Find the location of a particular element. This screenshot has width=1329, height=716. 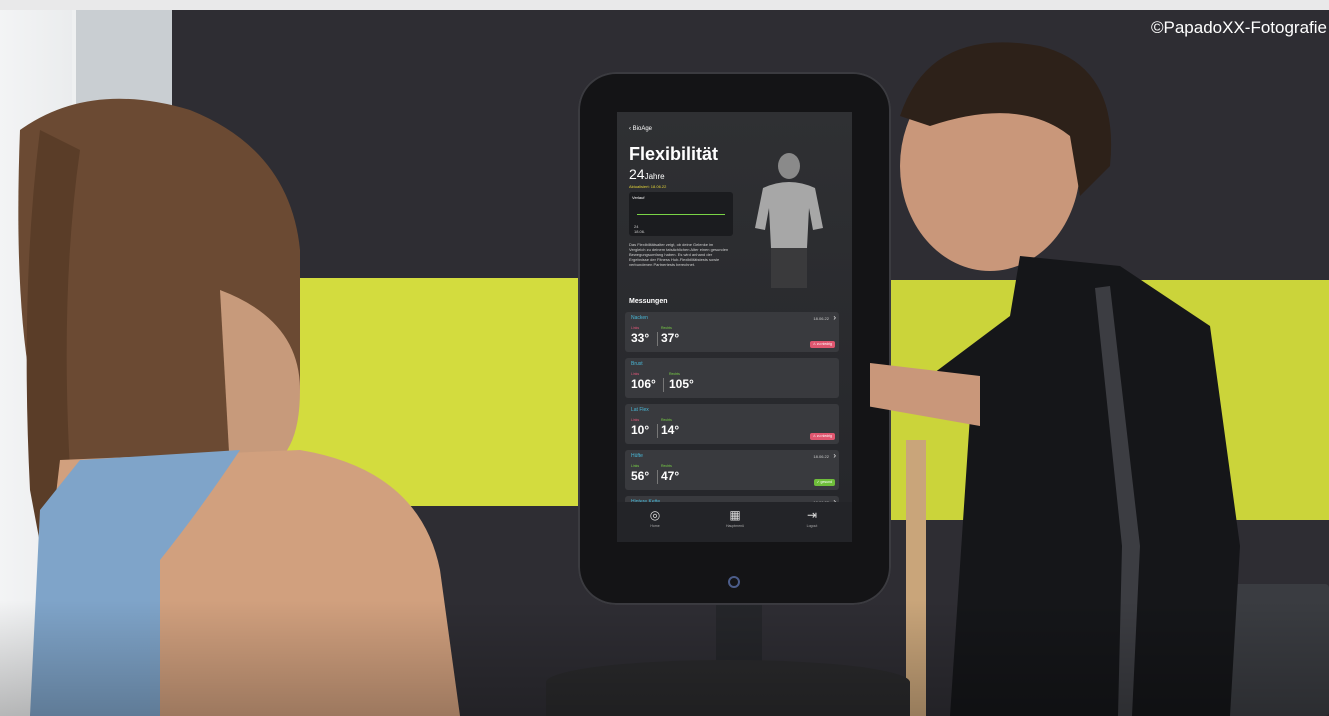

card-name: Brust is located at coordinates (637, 364).